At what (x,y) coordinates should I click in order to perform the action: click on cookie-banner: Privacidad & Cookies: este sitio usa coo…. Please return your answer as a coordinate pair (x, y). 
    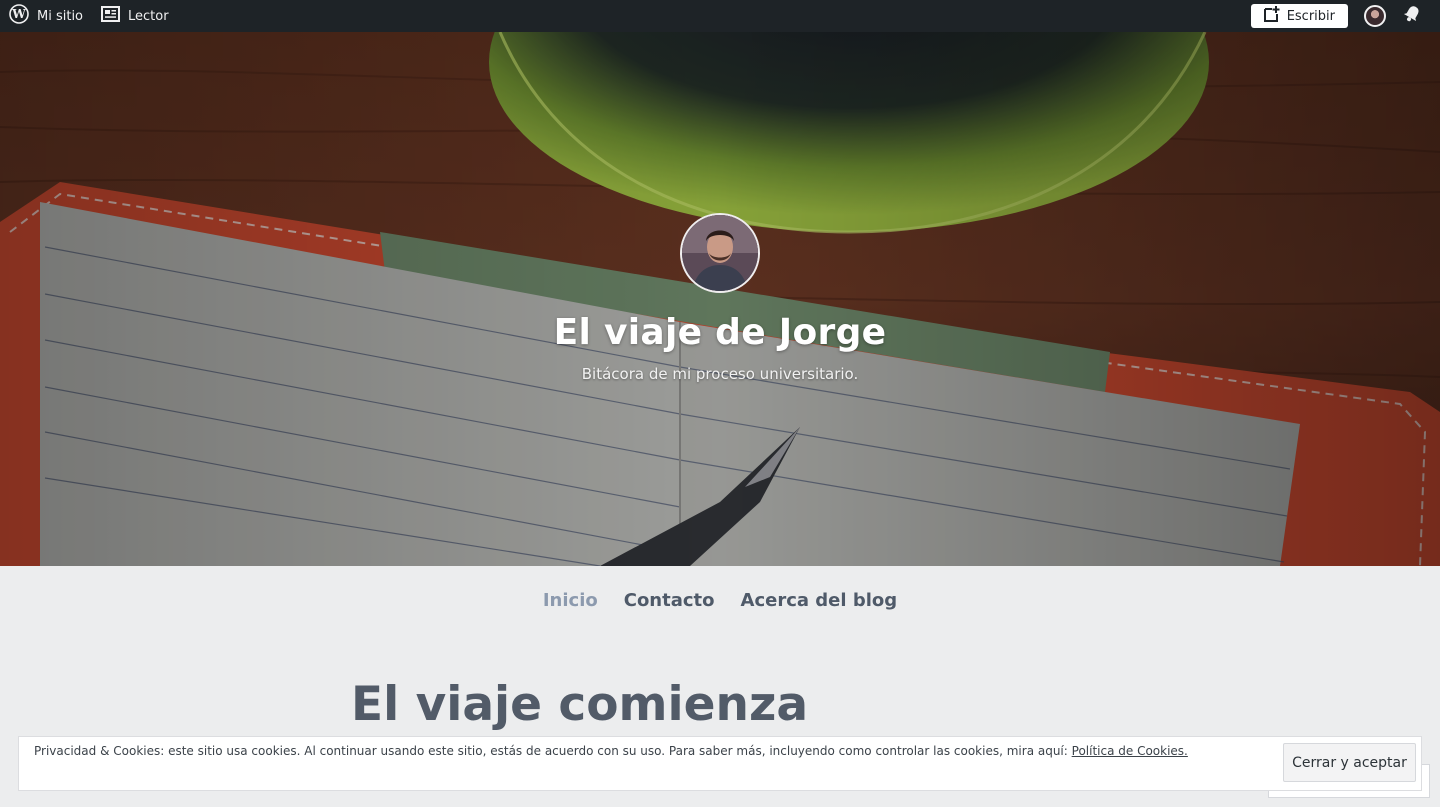
    Looking at the image, I should click on (720, 763).